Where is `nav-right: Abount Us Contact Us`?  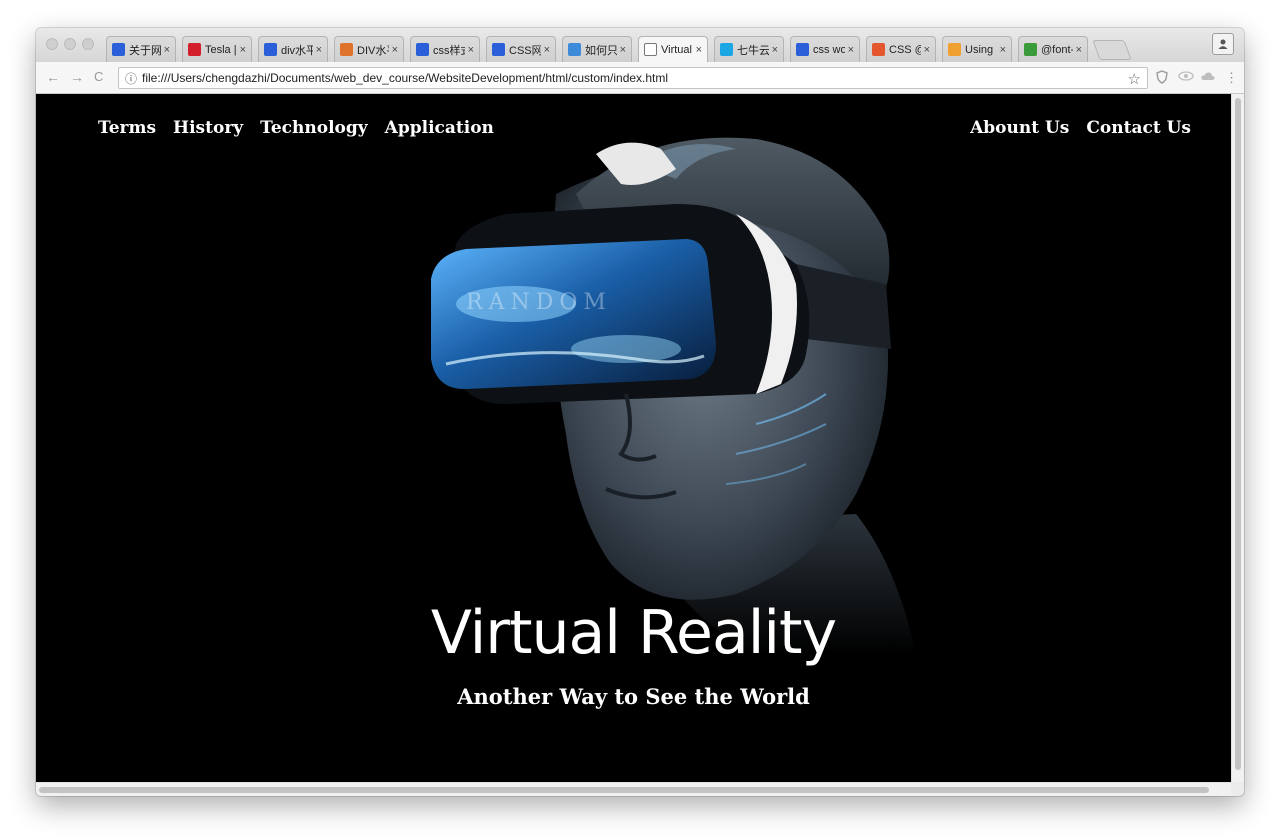
nav-right: Abount Us Contact Us is located at coordinates (1080, 128).